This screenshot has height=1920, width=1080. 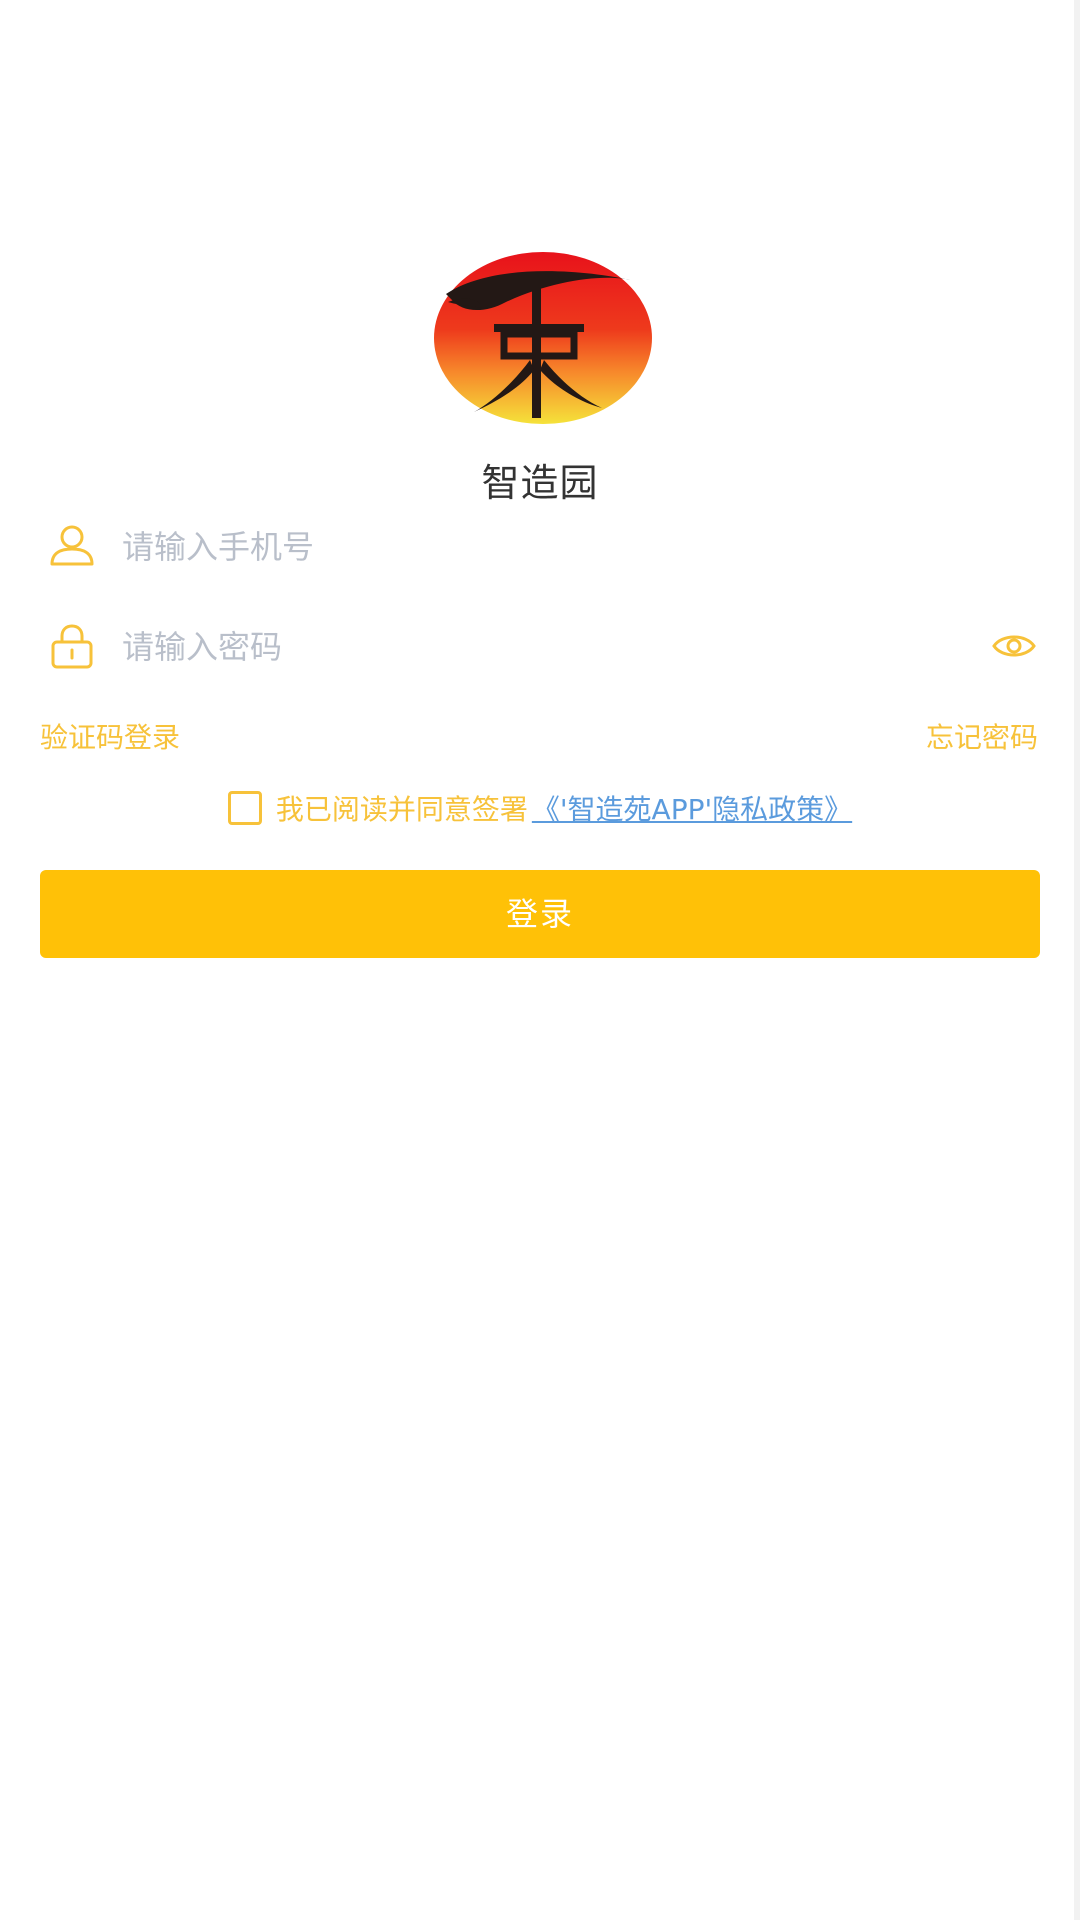 I want to click on password-input, so click(x=532, y=647).